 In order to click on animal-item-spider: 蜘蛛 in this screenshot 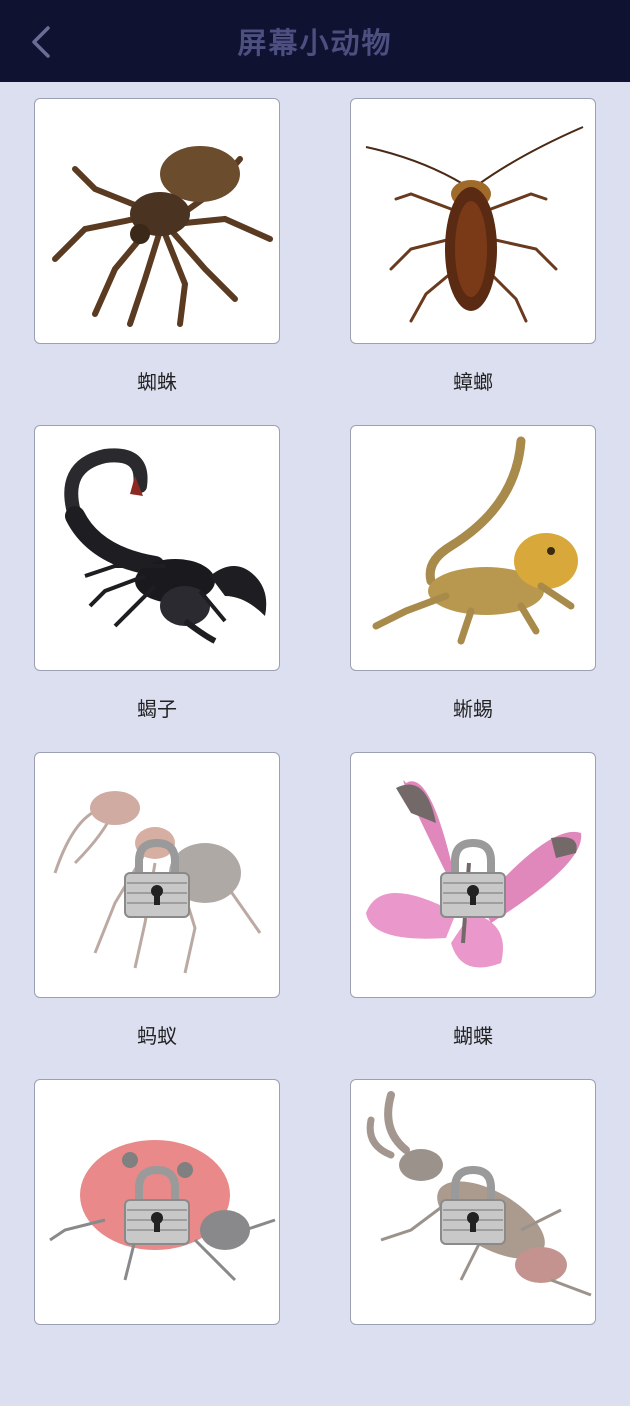, I will do `click(157, 261)`.